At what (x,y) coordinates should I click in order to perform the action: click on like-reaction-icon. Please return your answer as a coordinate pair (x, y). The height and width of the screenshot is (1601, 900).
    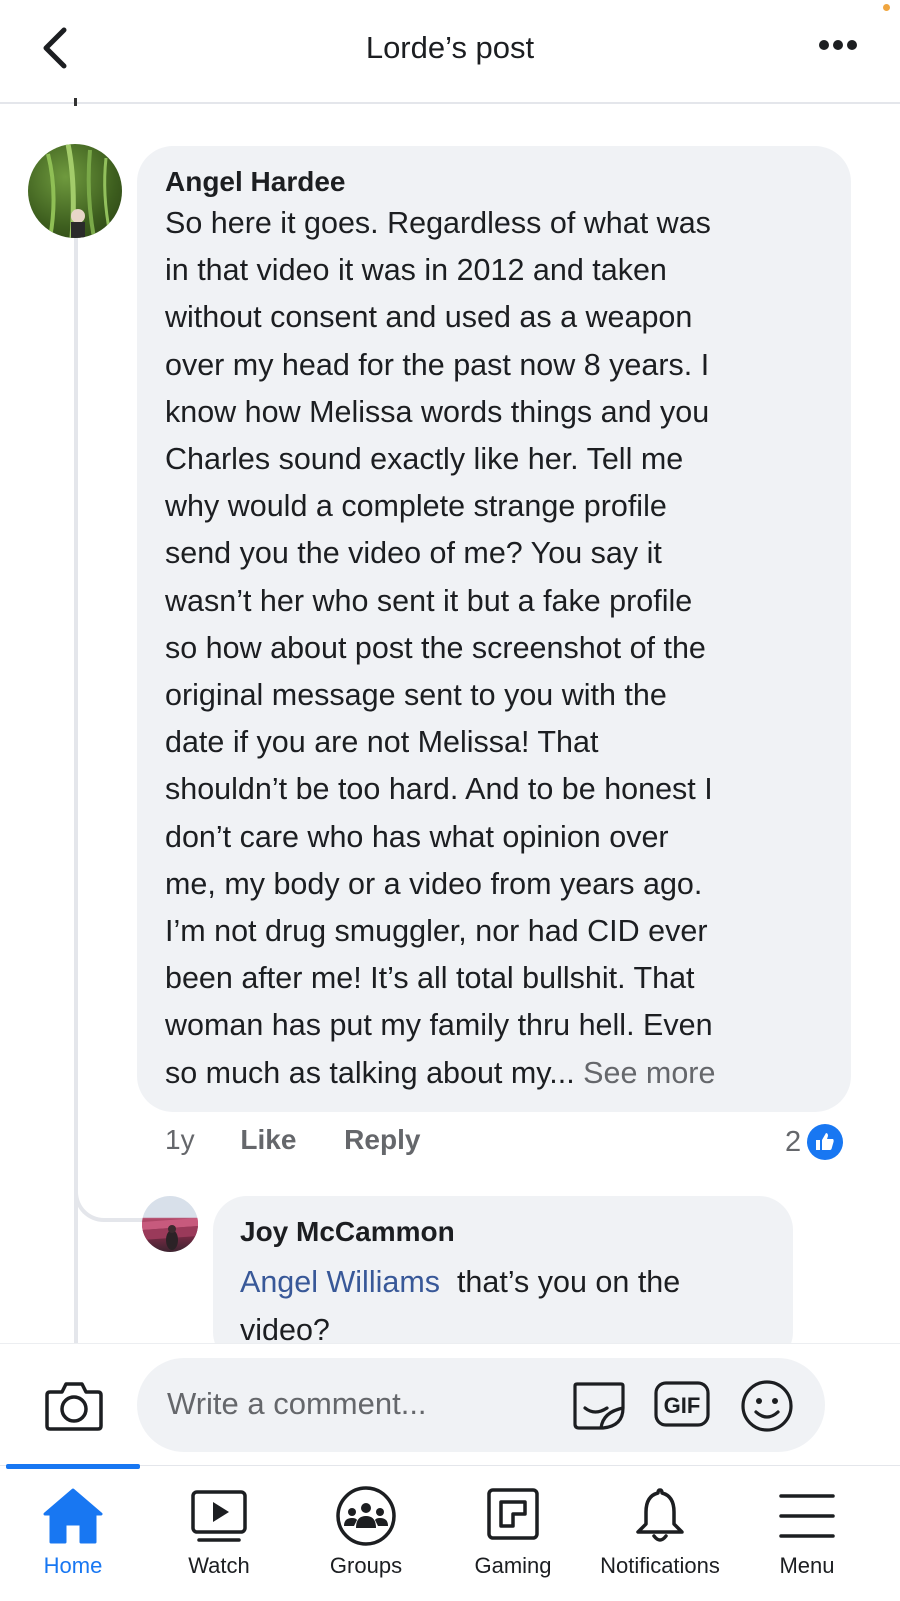
    Looking at the image, I should click on (825, 1142).